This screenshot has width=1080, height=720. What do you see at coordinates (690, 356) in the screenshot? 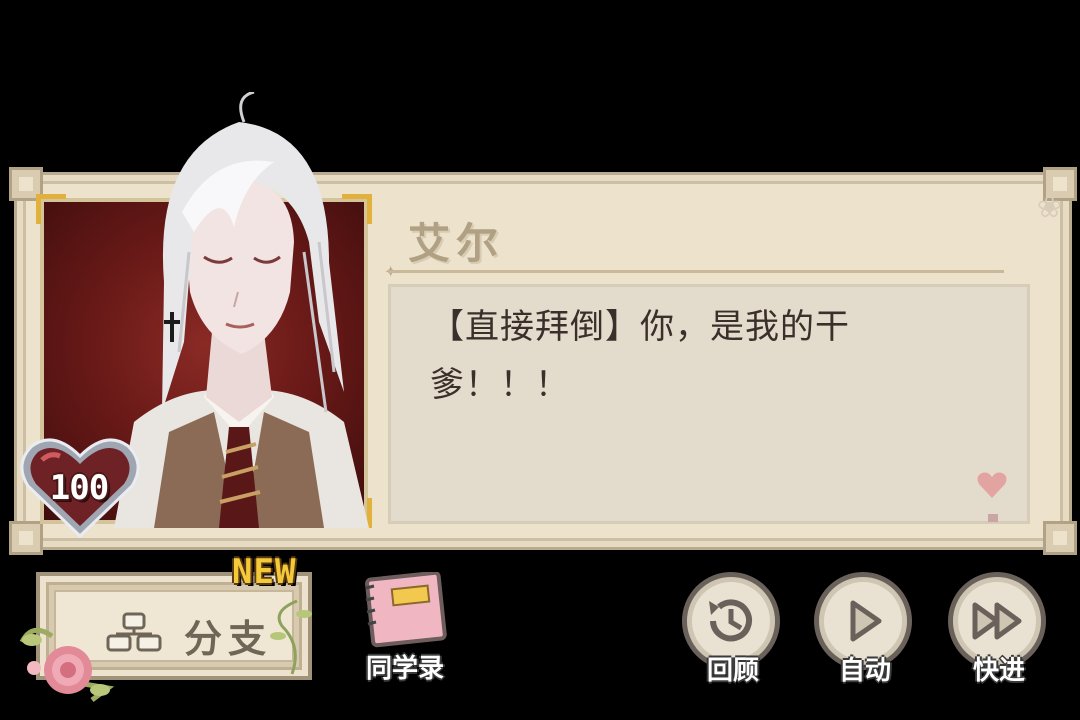
I see `dialog-text: 【直接拜倒】你，是我的干 爹！！！` at bounding box center [690, 356].